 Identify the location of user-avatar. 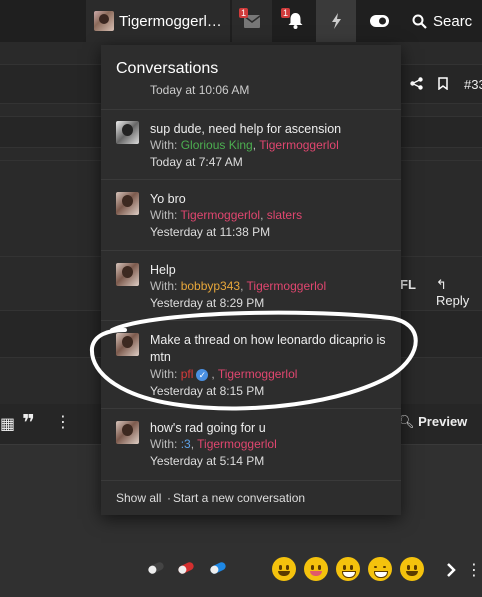
(104, 21).